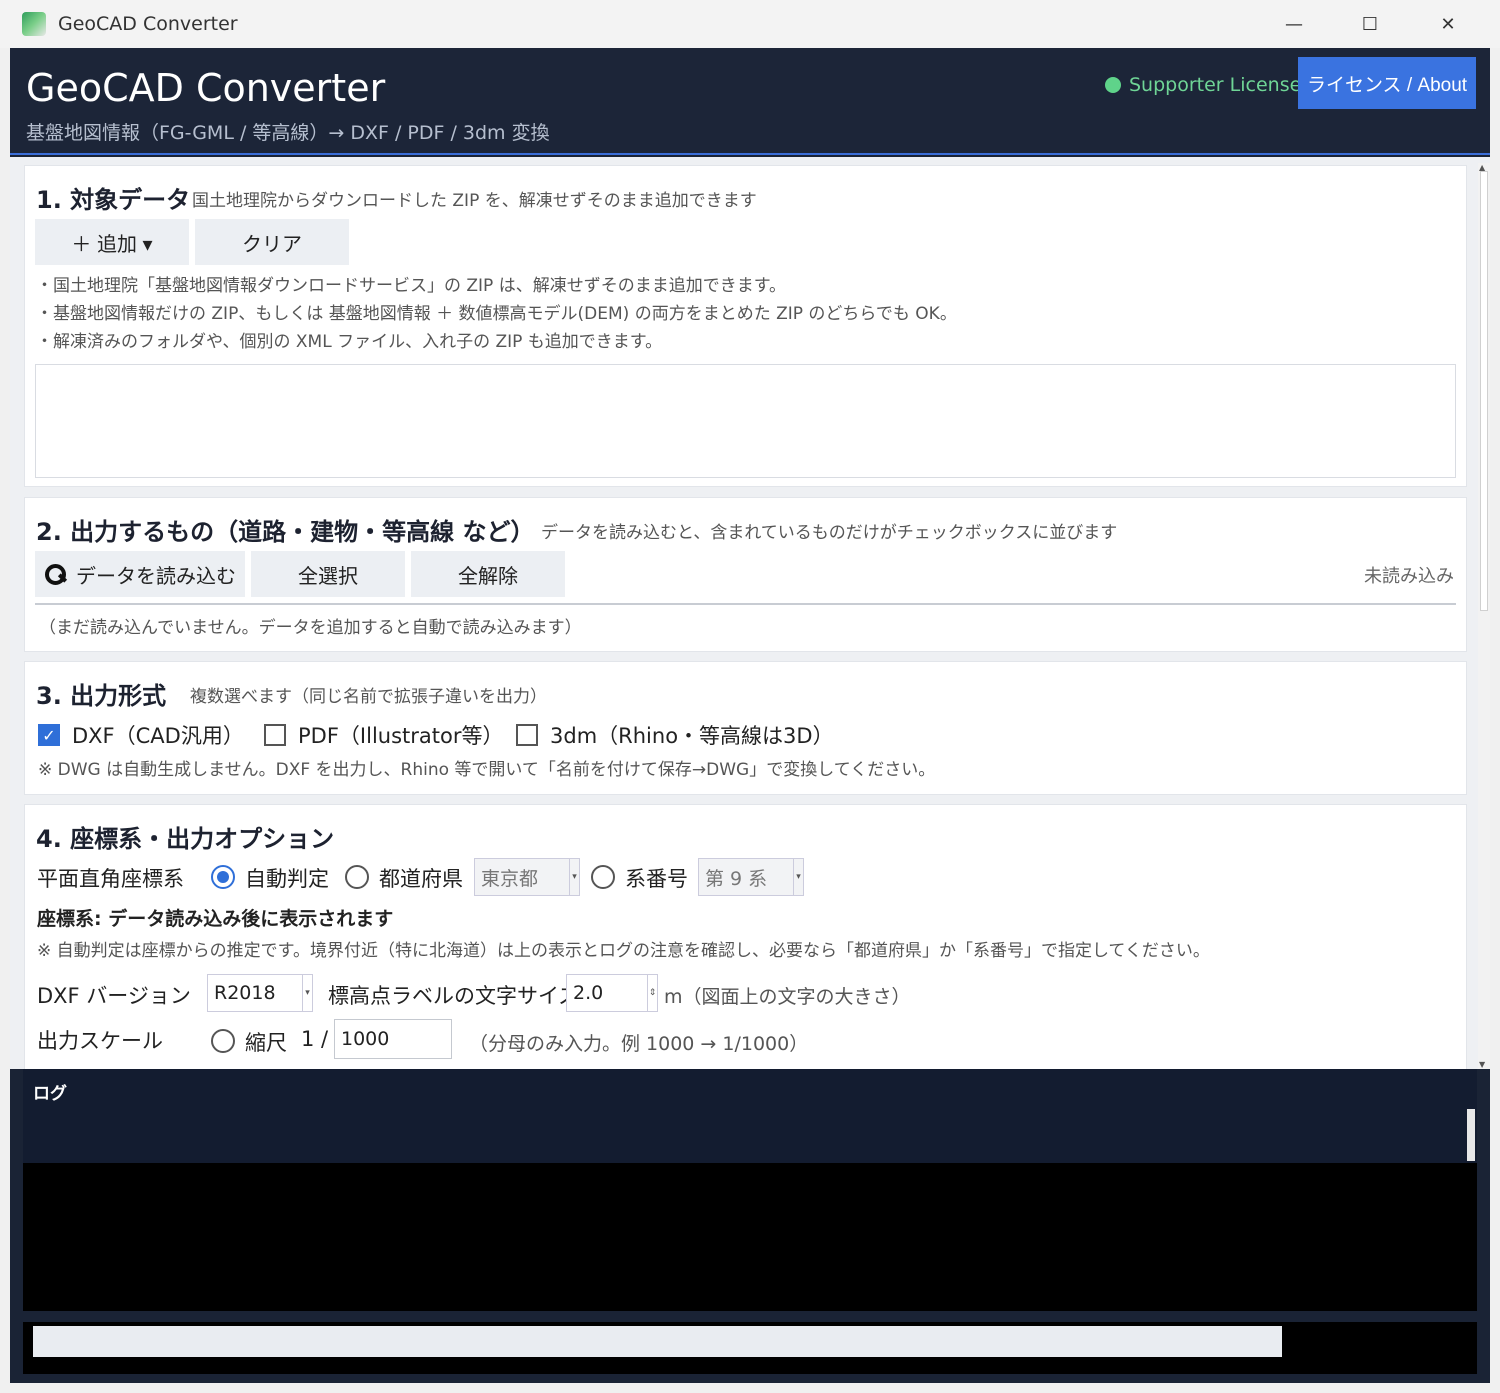  Describe the element at coordinates (288, 133) in the screenshot. I see `app-subtitle: 基盤地図情報（FG-GML / 等高線）→ DXF / PDF / 3dm 変換` at that location.